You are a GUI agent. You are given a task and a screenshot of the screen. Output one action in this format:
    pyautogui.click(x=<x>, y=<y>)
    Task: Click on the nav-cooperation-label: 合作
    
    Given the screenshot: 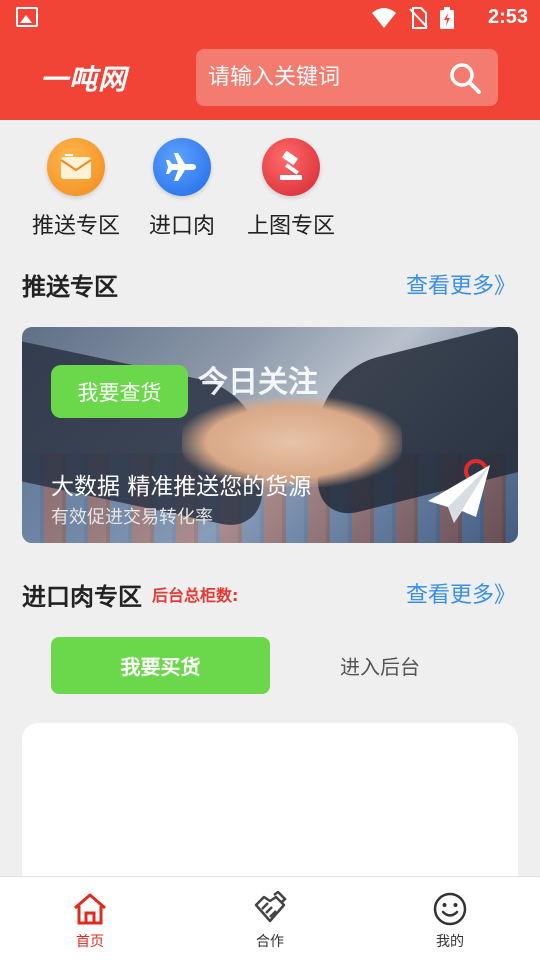 What is the action you would take?
    pyautogui.click(x=270, y=942)
    